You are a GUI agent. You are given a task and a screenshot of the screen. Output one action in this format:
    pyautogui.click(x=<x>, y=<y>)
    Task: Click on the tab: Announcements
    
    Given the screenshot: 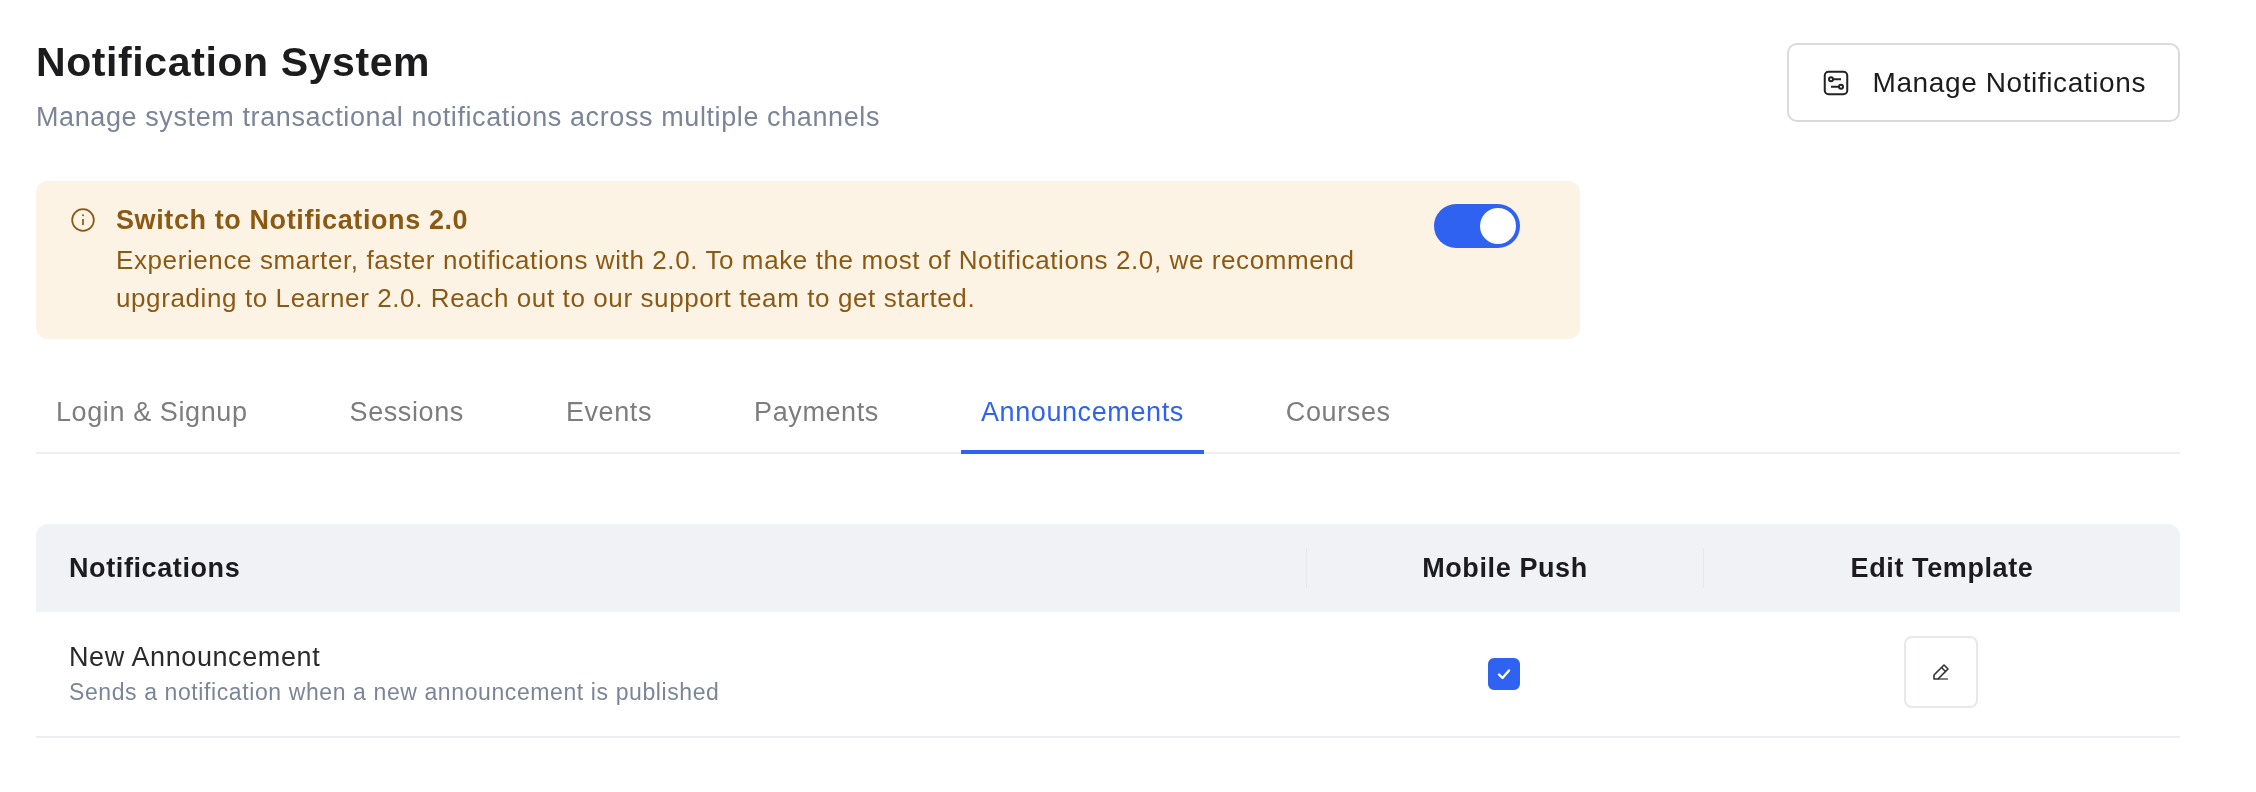 What is the action you would take?
    pyautogui.click(x=1082, y=421)
    